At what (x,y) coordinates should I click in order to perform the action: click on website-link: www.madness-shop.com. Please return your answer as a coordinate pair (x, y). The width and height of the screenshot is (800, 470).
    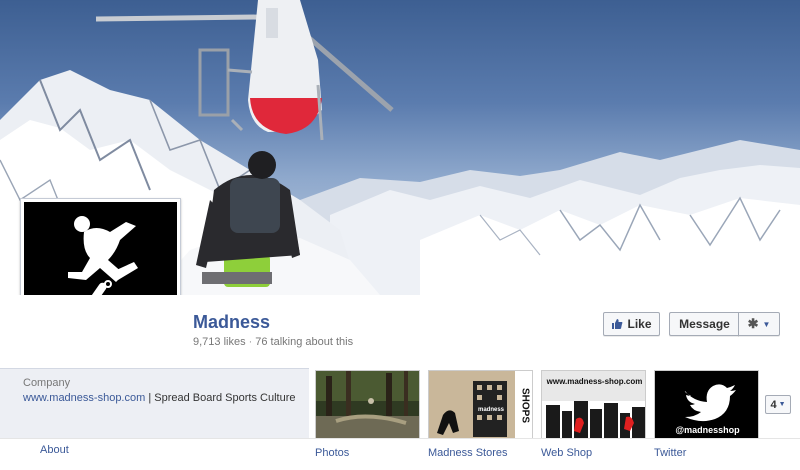
    Looking at the image, I should click on (84, 398).